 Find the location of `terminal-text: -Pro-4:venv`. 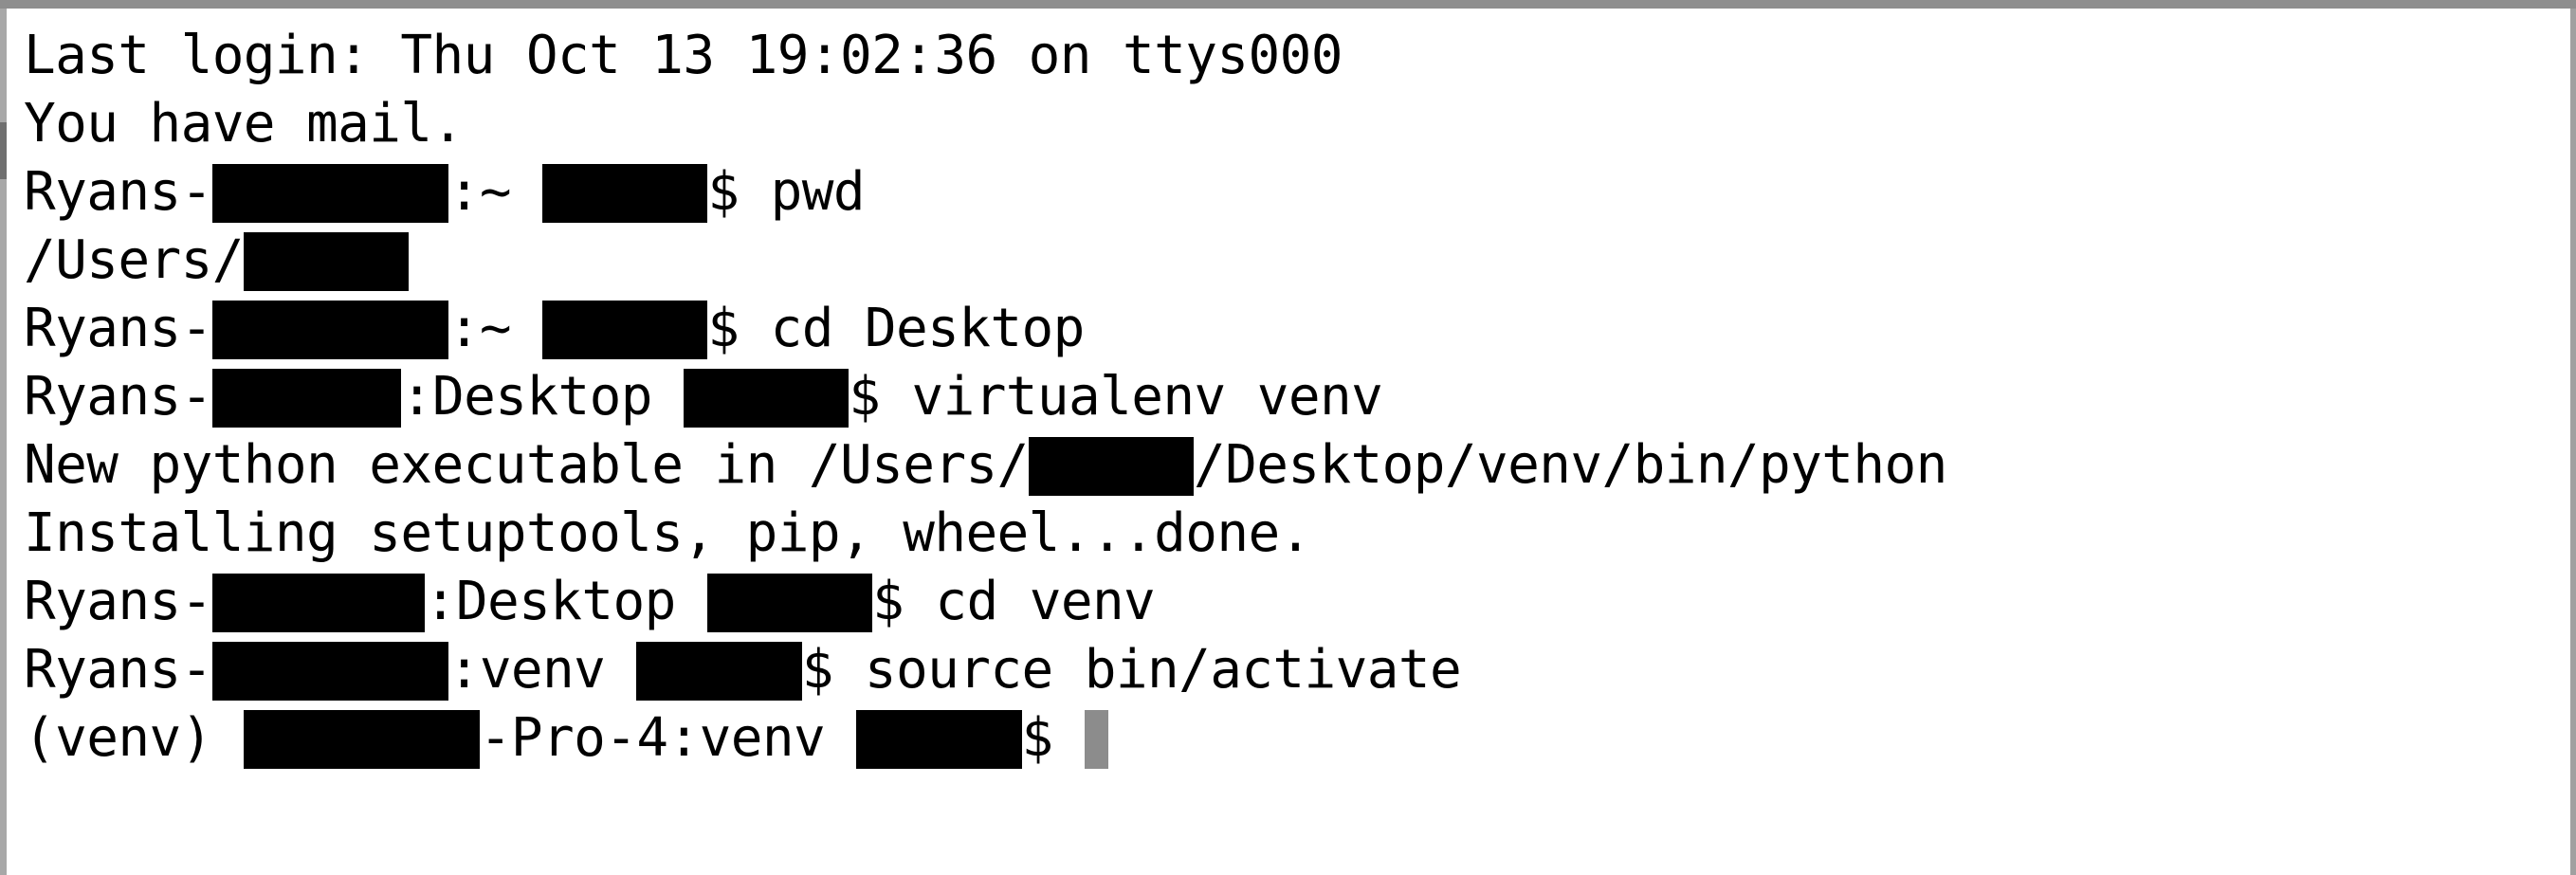

terminal-text: -Pro-4:venv is located at coordinates (668, 738).